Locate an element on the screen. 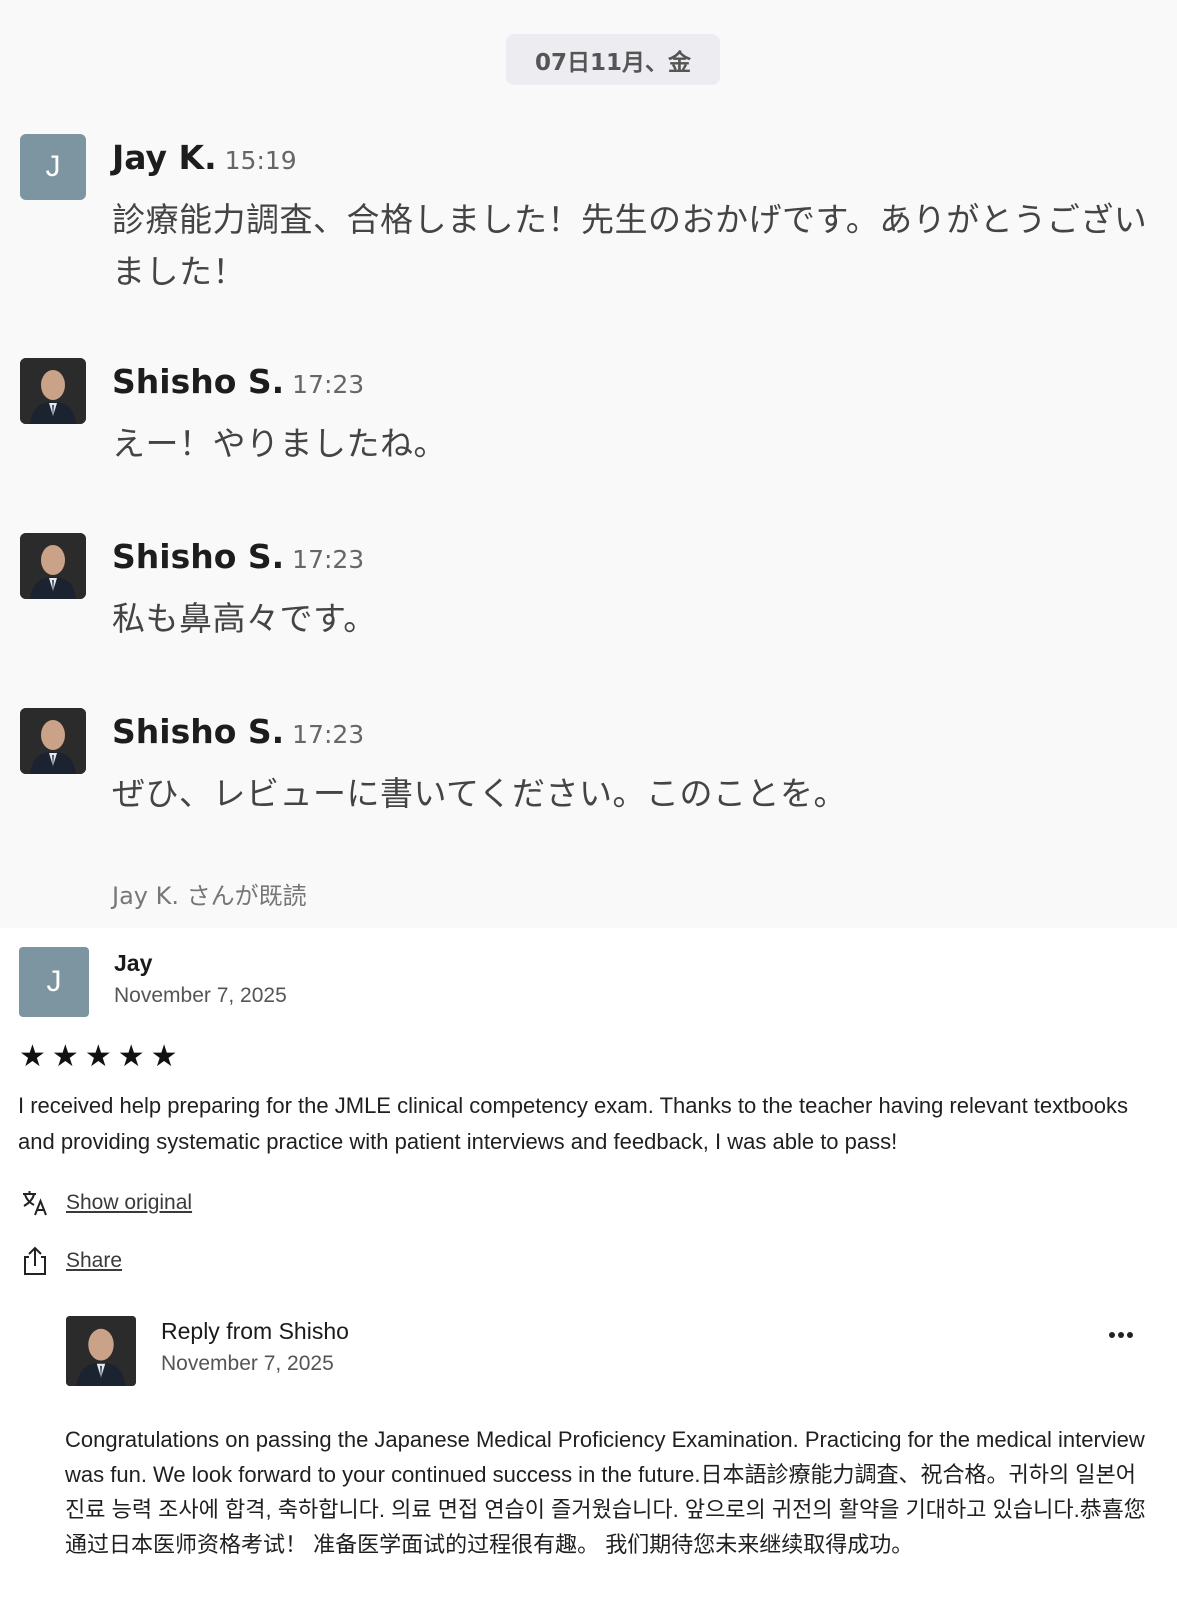  share-button: Share is located at coordinates (71, 1261).